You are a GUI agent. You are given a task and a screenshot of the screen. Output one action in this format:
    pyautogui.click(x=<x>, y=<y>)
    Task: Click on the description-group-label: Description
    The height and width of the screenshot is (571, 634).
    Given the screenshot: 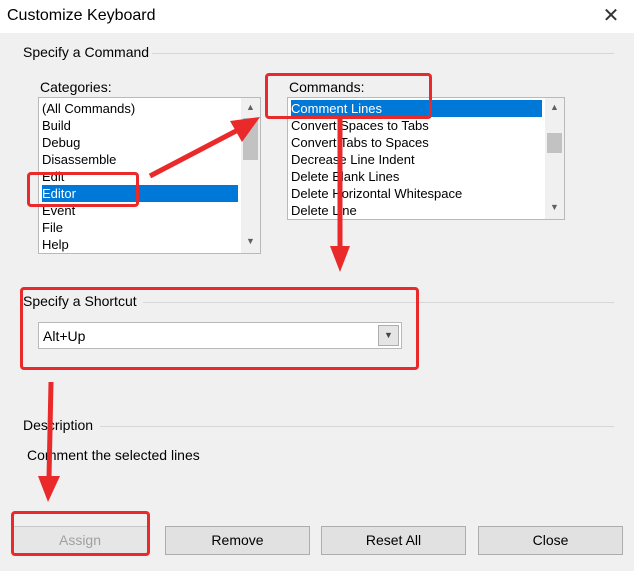 What is the action you would take?
    pyautogui.click(x=58, y=425)
    